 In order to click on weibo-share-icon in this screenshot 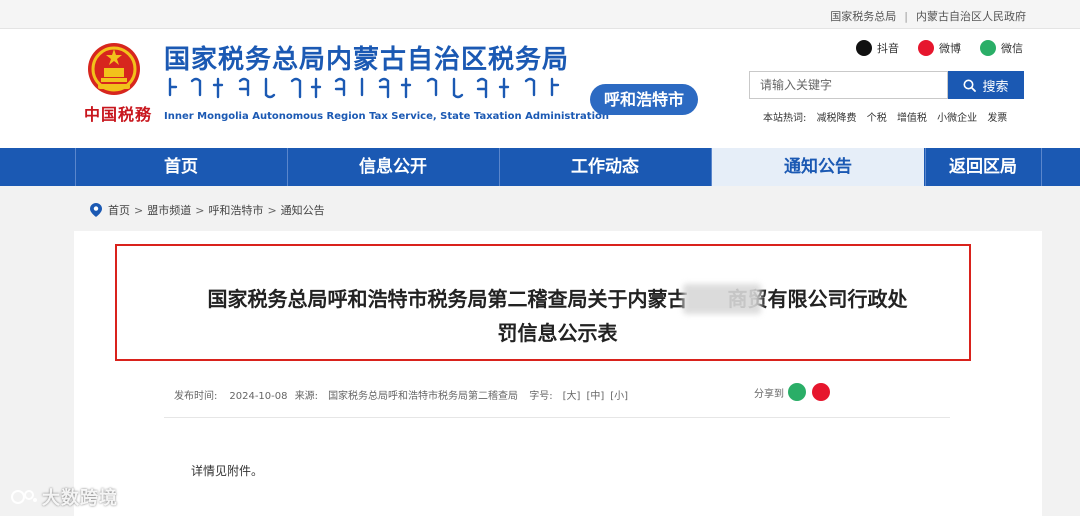, I will do `click(821, 392)`.